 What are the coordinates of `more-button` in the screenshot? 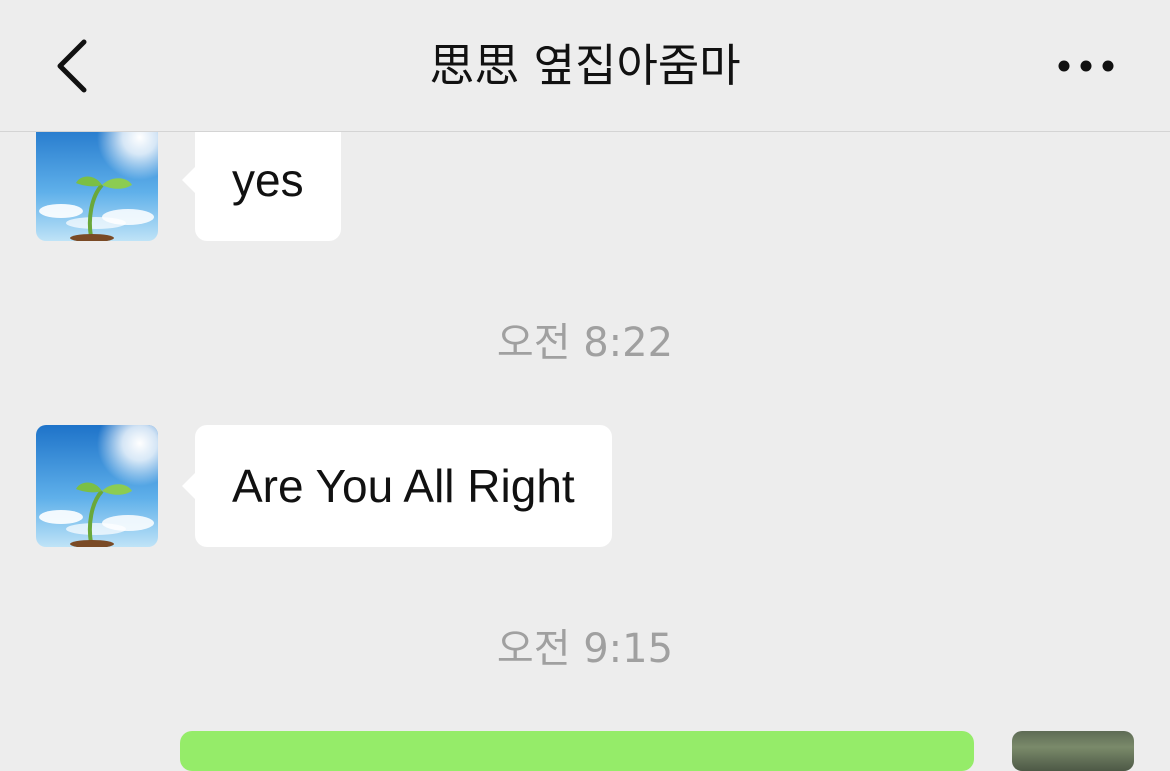 It's located at (1086, 66).